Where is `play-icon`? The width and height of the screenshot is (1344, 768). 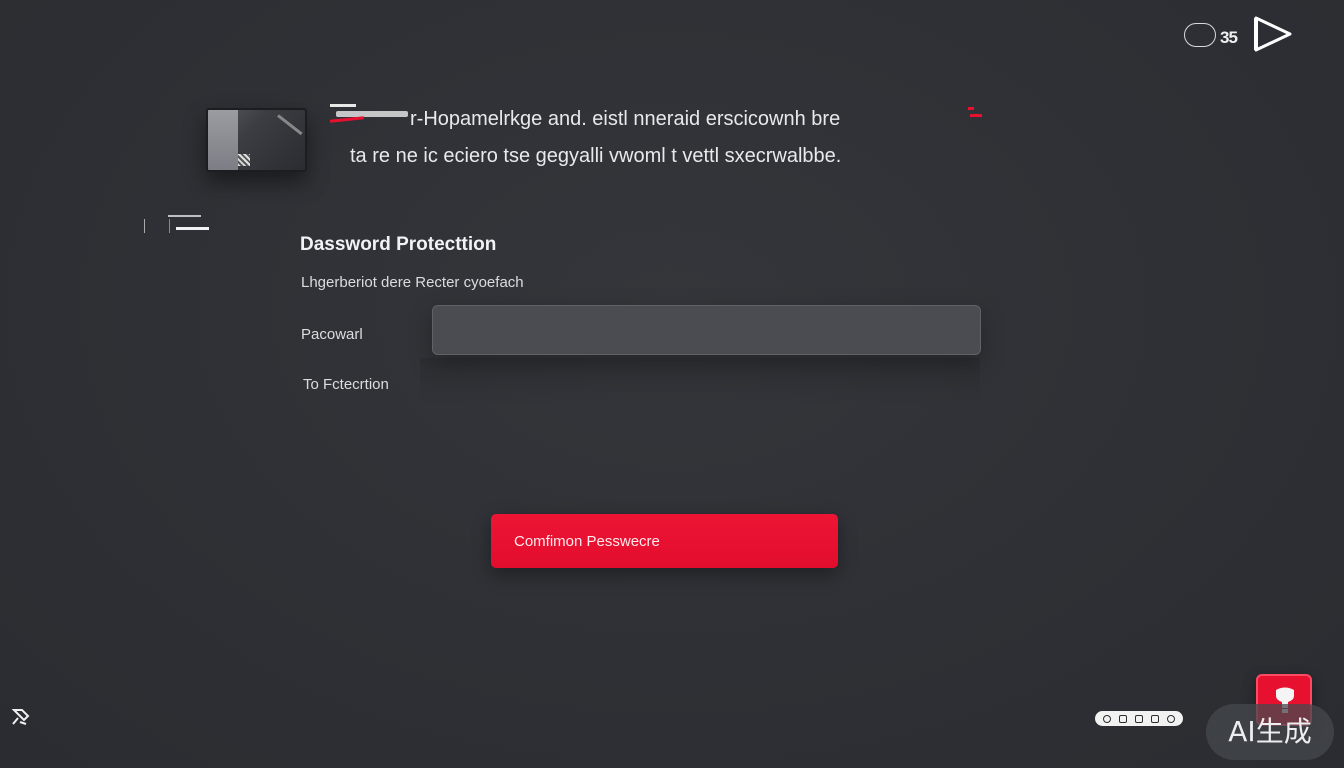 play-icon is located at coordinates (1272, 36).